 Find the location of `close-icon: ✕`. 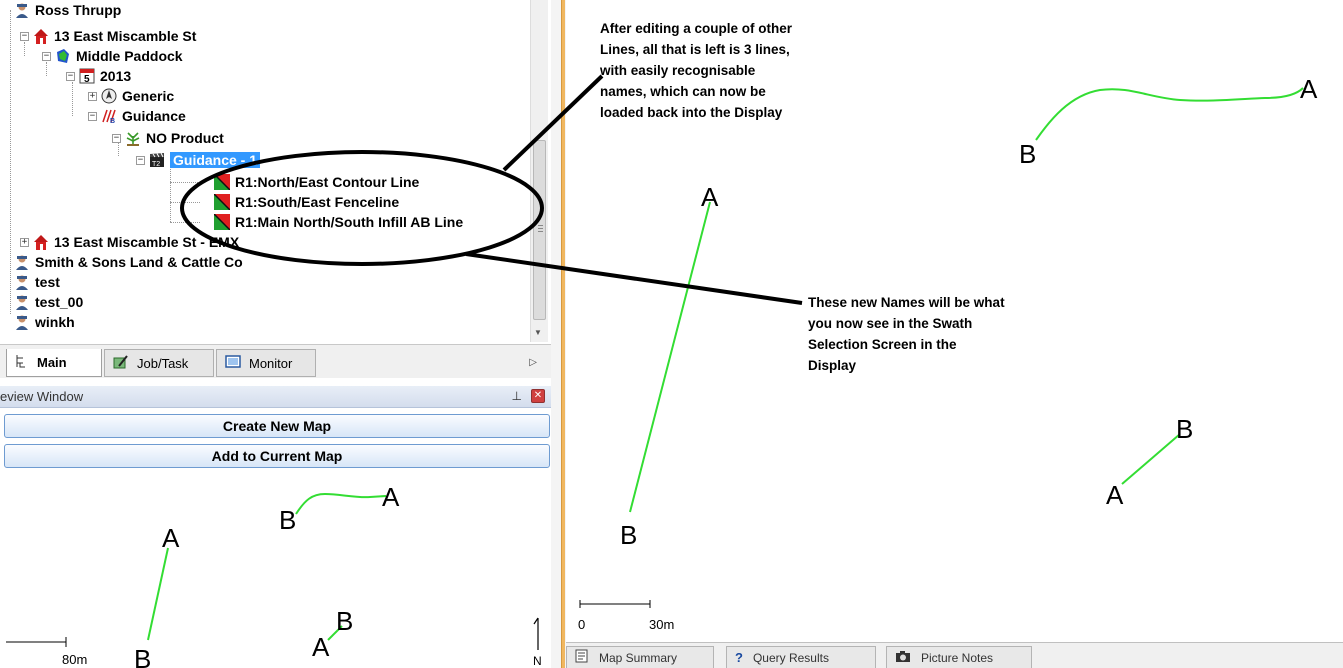

close-icon: ✕ is located at coordinates (538, 396).